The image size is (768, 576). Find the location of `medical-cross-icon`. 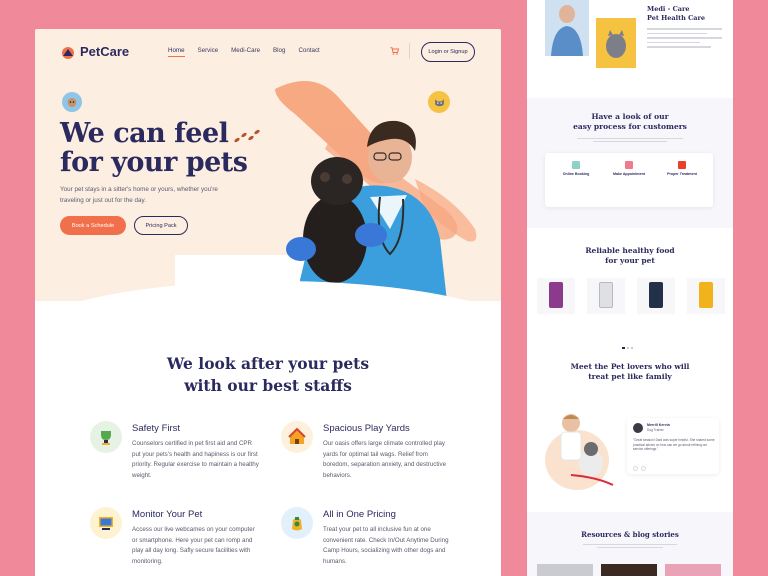

medical-cross-icon is located at coordinates (682, 165).